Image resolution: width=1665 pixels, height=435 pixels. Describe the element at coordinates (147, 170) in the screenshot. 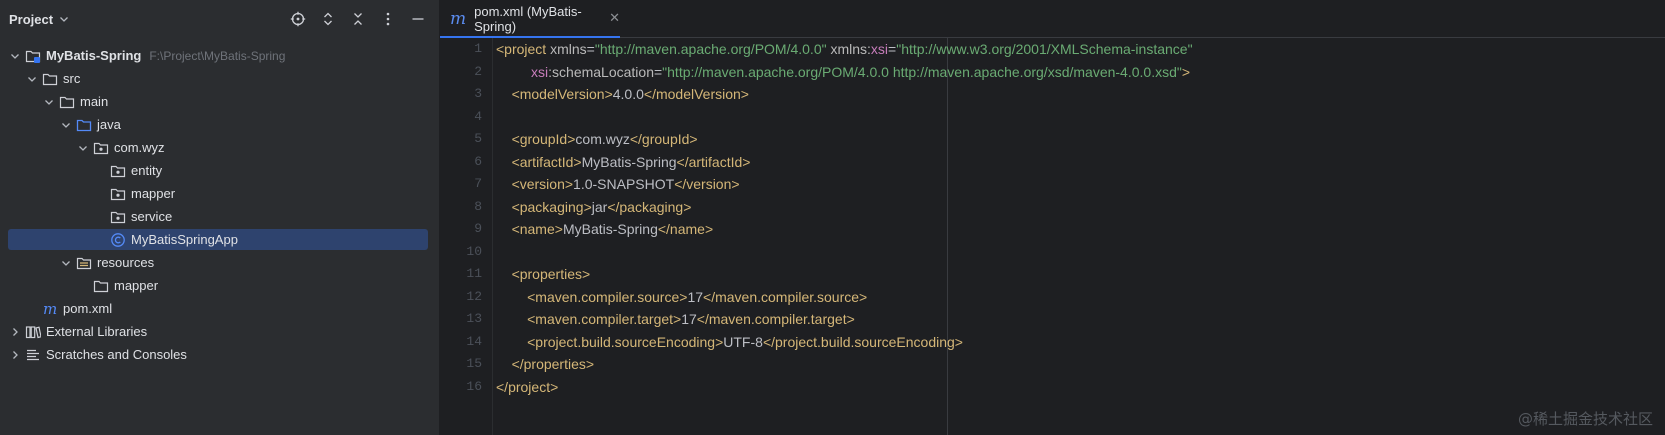

I see `tree-node-label: entity` at that location.